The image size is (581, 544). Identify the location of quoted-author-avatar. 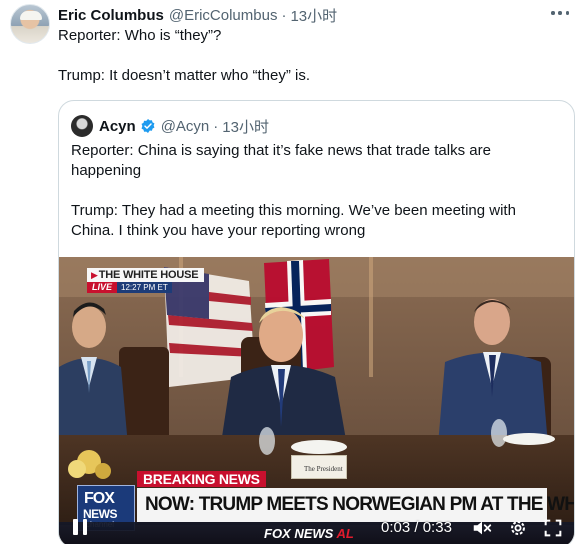
(82, 126).